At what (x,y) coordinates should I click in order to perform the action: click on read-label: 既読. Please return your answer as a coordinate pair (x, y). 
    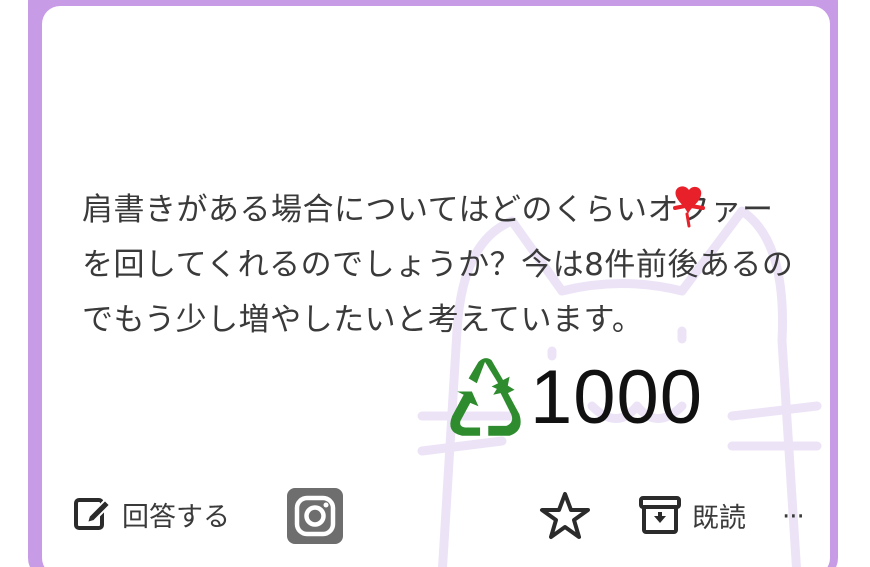
    Looking at the image, I should click on (719, 518).